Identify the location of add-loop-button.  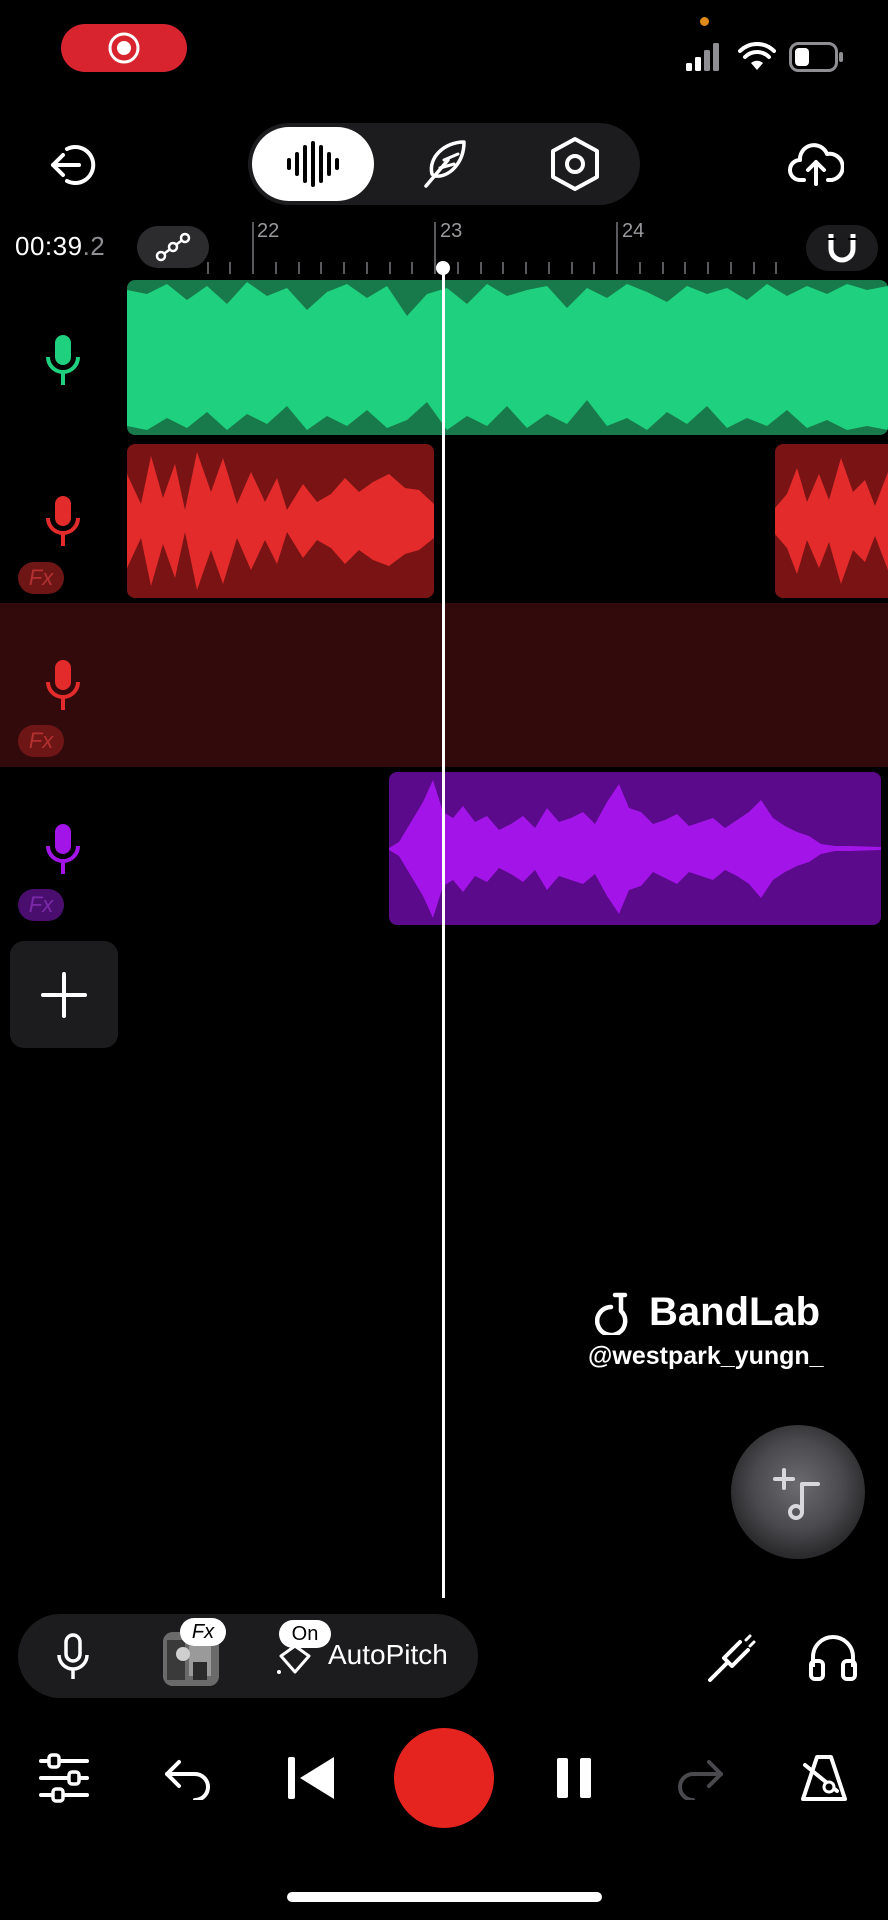
(798, 1492).